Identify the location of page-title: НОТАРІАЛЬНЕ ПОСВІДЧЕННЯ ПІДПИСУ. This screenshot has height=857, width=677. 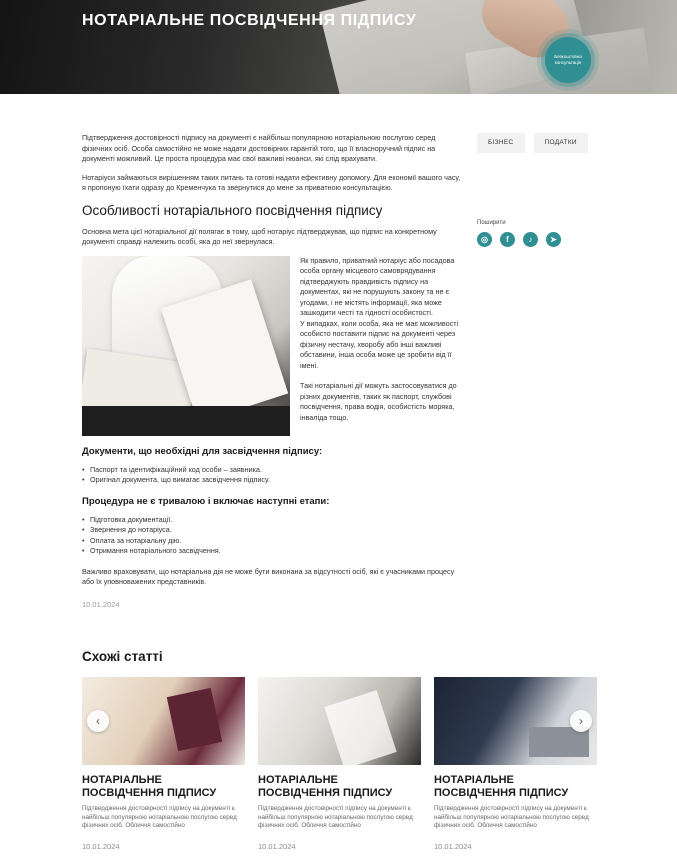
(249, 20).